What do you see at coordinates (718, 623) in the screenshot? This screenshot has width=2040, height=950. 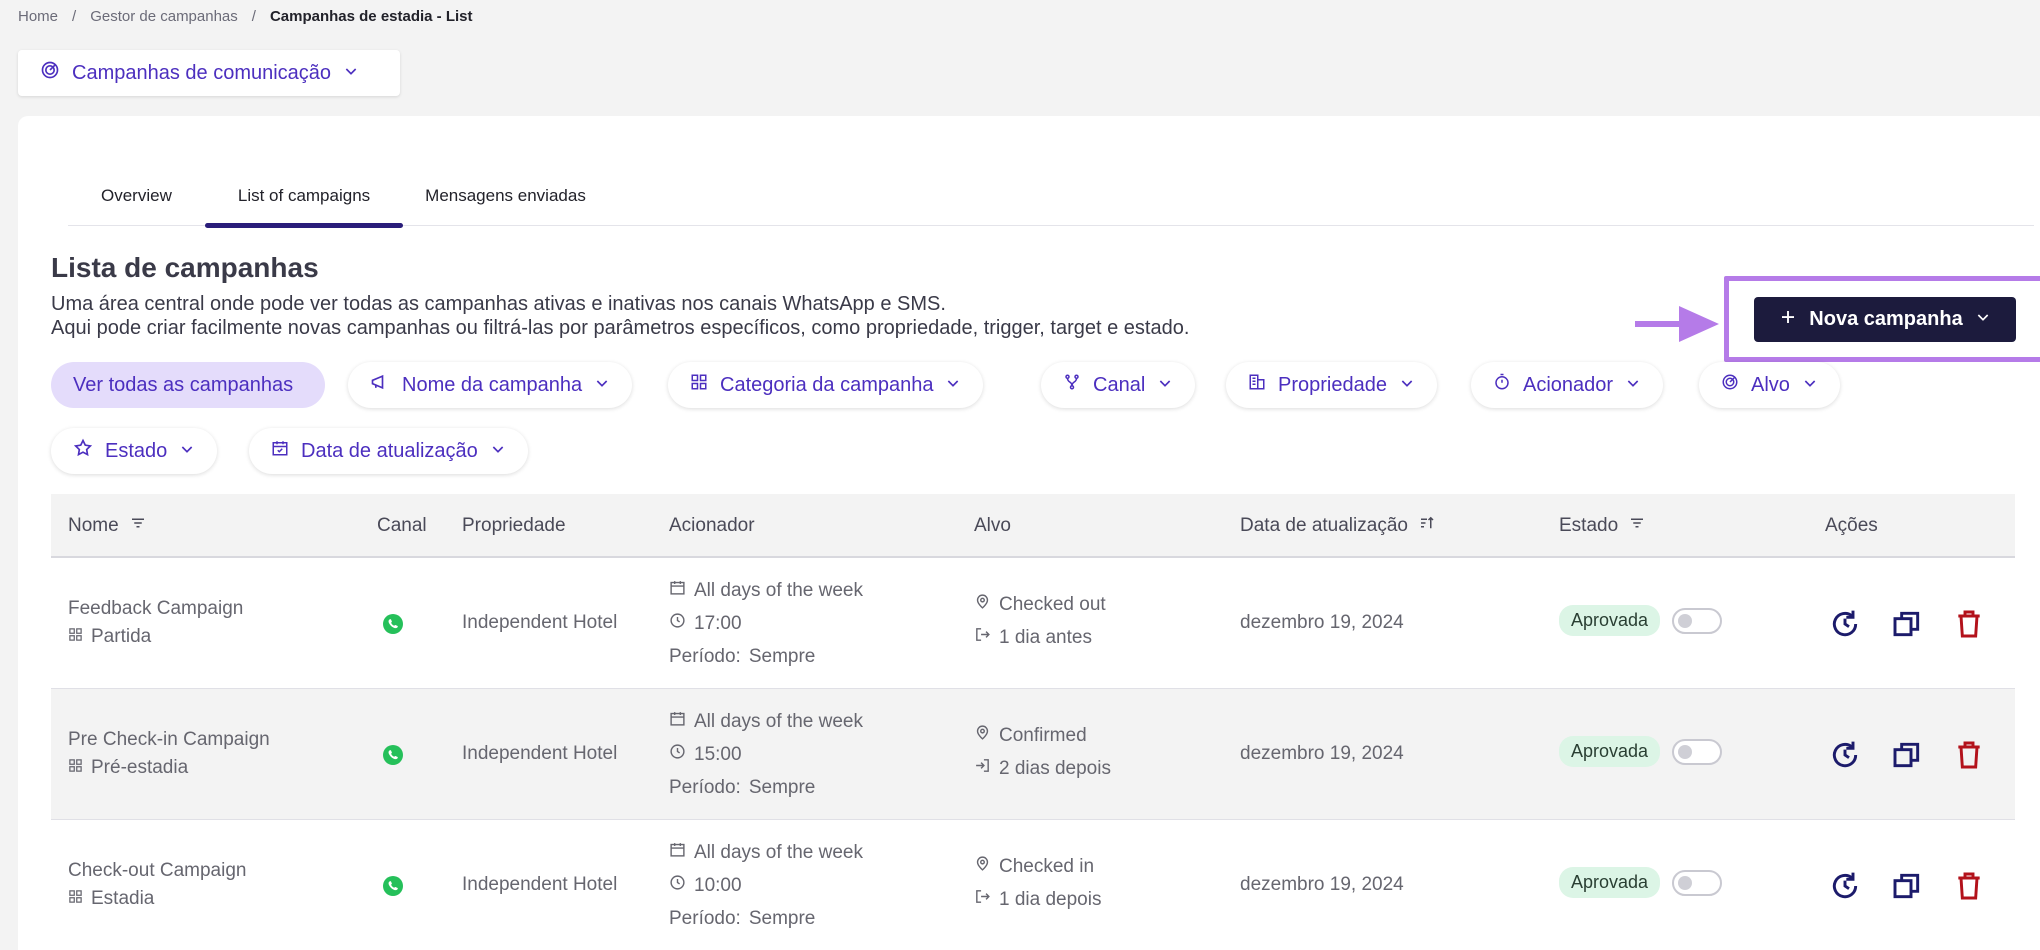 I see `trigger-time: 17:00` at bounding box center [718, 623].